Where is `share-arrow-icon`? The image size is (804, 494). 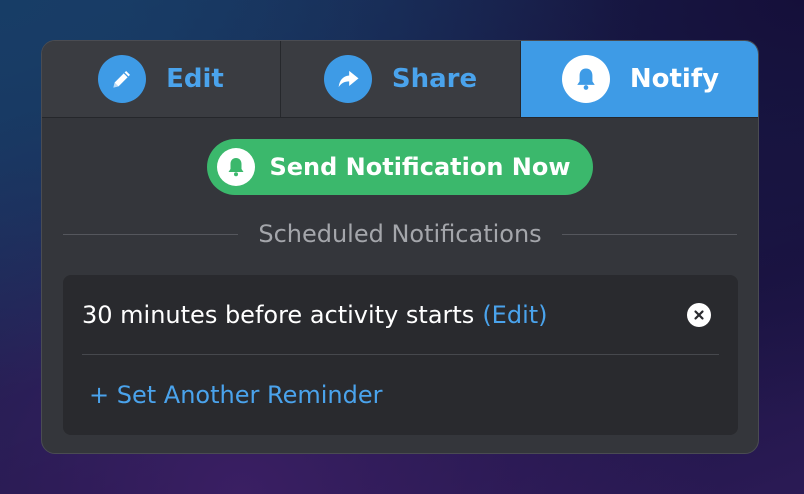 share-arrow-icon is located at coordinates (347, 79).